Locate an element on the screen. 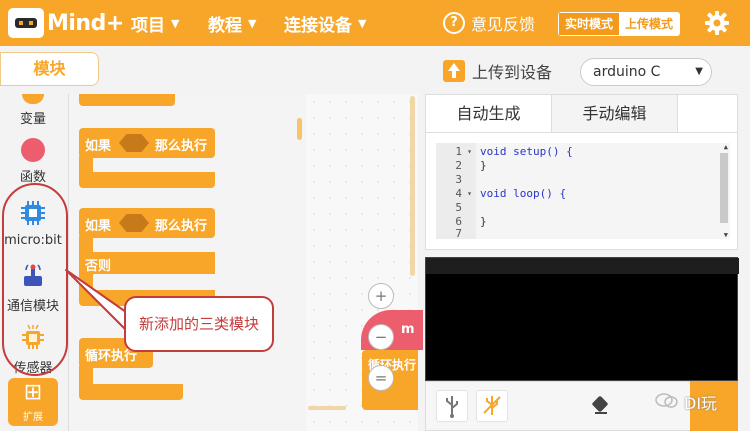  else-row: 否则 is located at coordinates (147, 263).